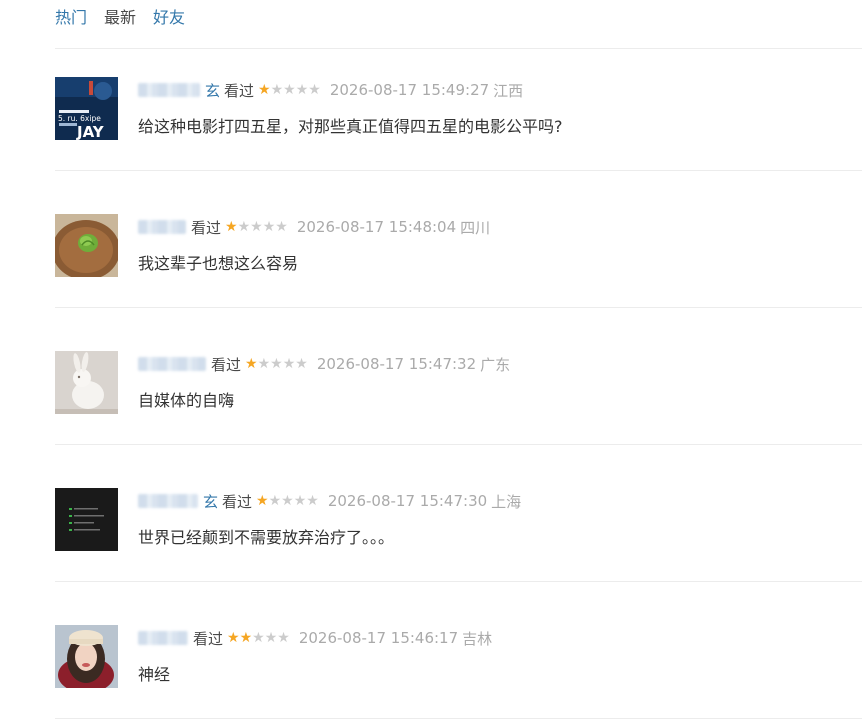 This screenshot has height=728, width=862. I want to click on comment-meta: 看过 ★ ★ ★ ★ ★ 2026-08-17 15:46:17 吉林, so click(315, 638).